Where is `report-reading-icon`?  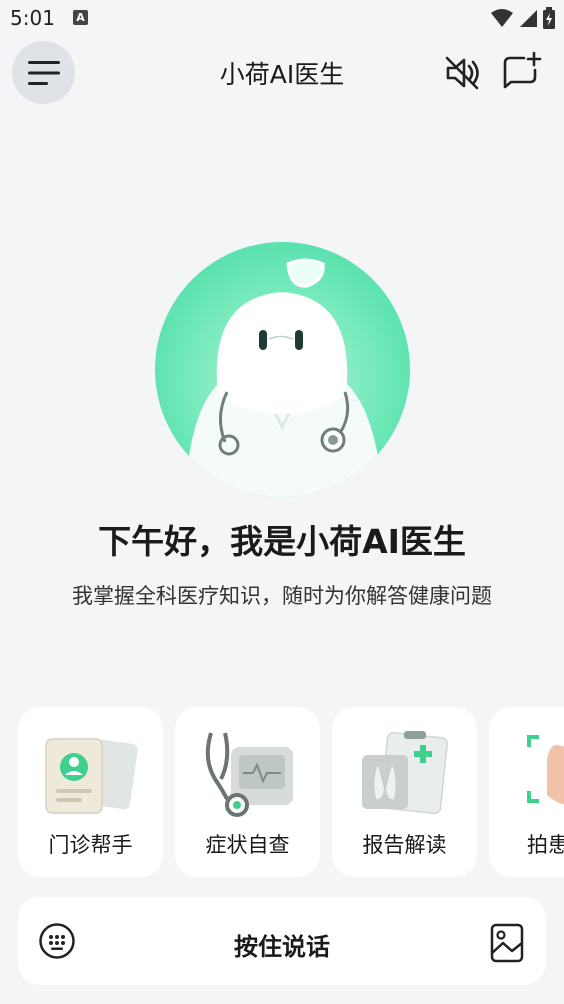
report-reading-icon is located at coordinates (405, 773).